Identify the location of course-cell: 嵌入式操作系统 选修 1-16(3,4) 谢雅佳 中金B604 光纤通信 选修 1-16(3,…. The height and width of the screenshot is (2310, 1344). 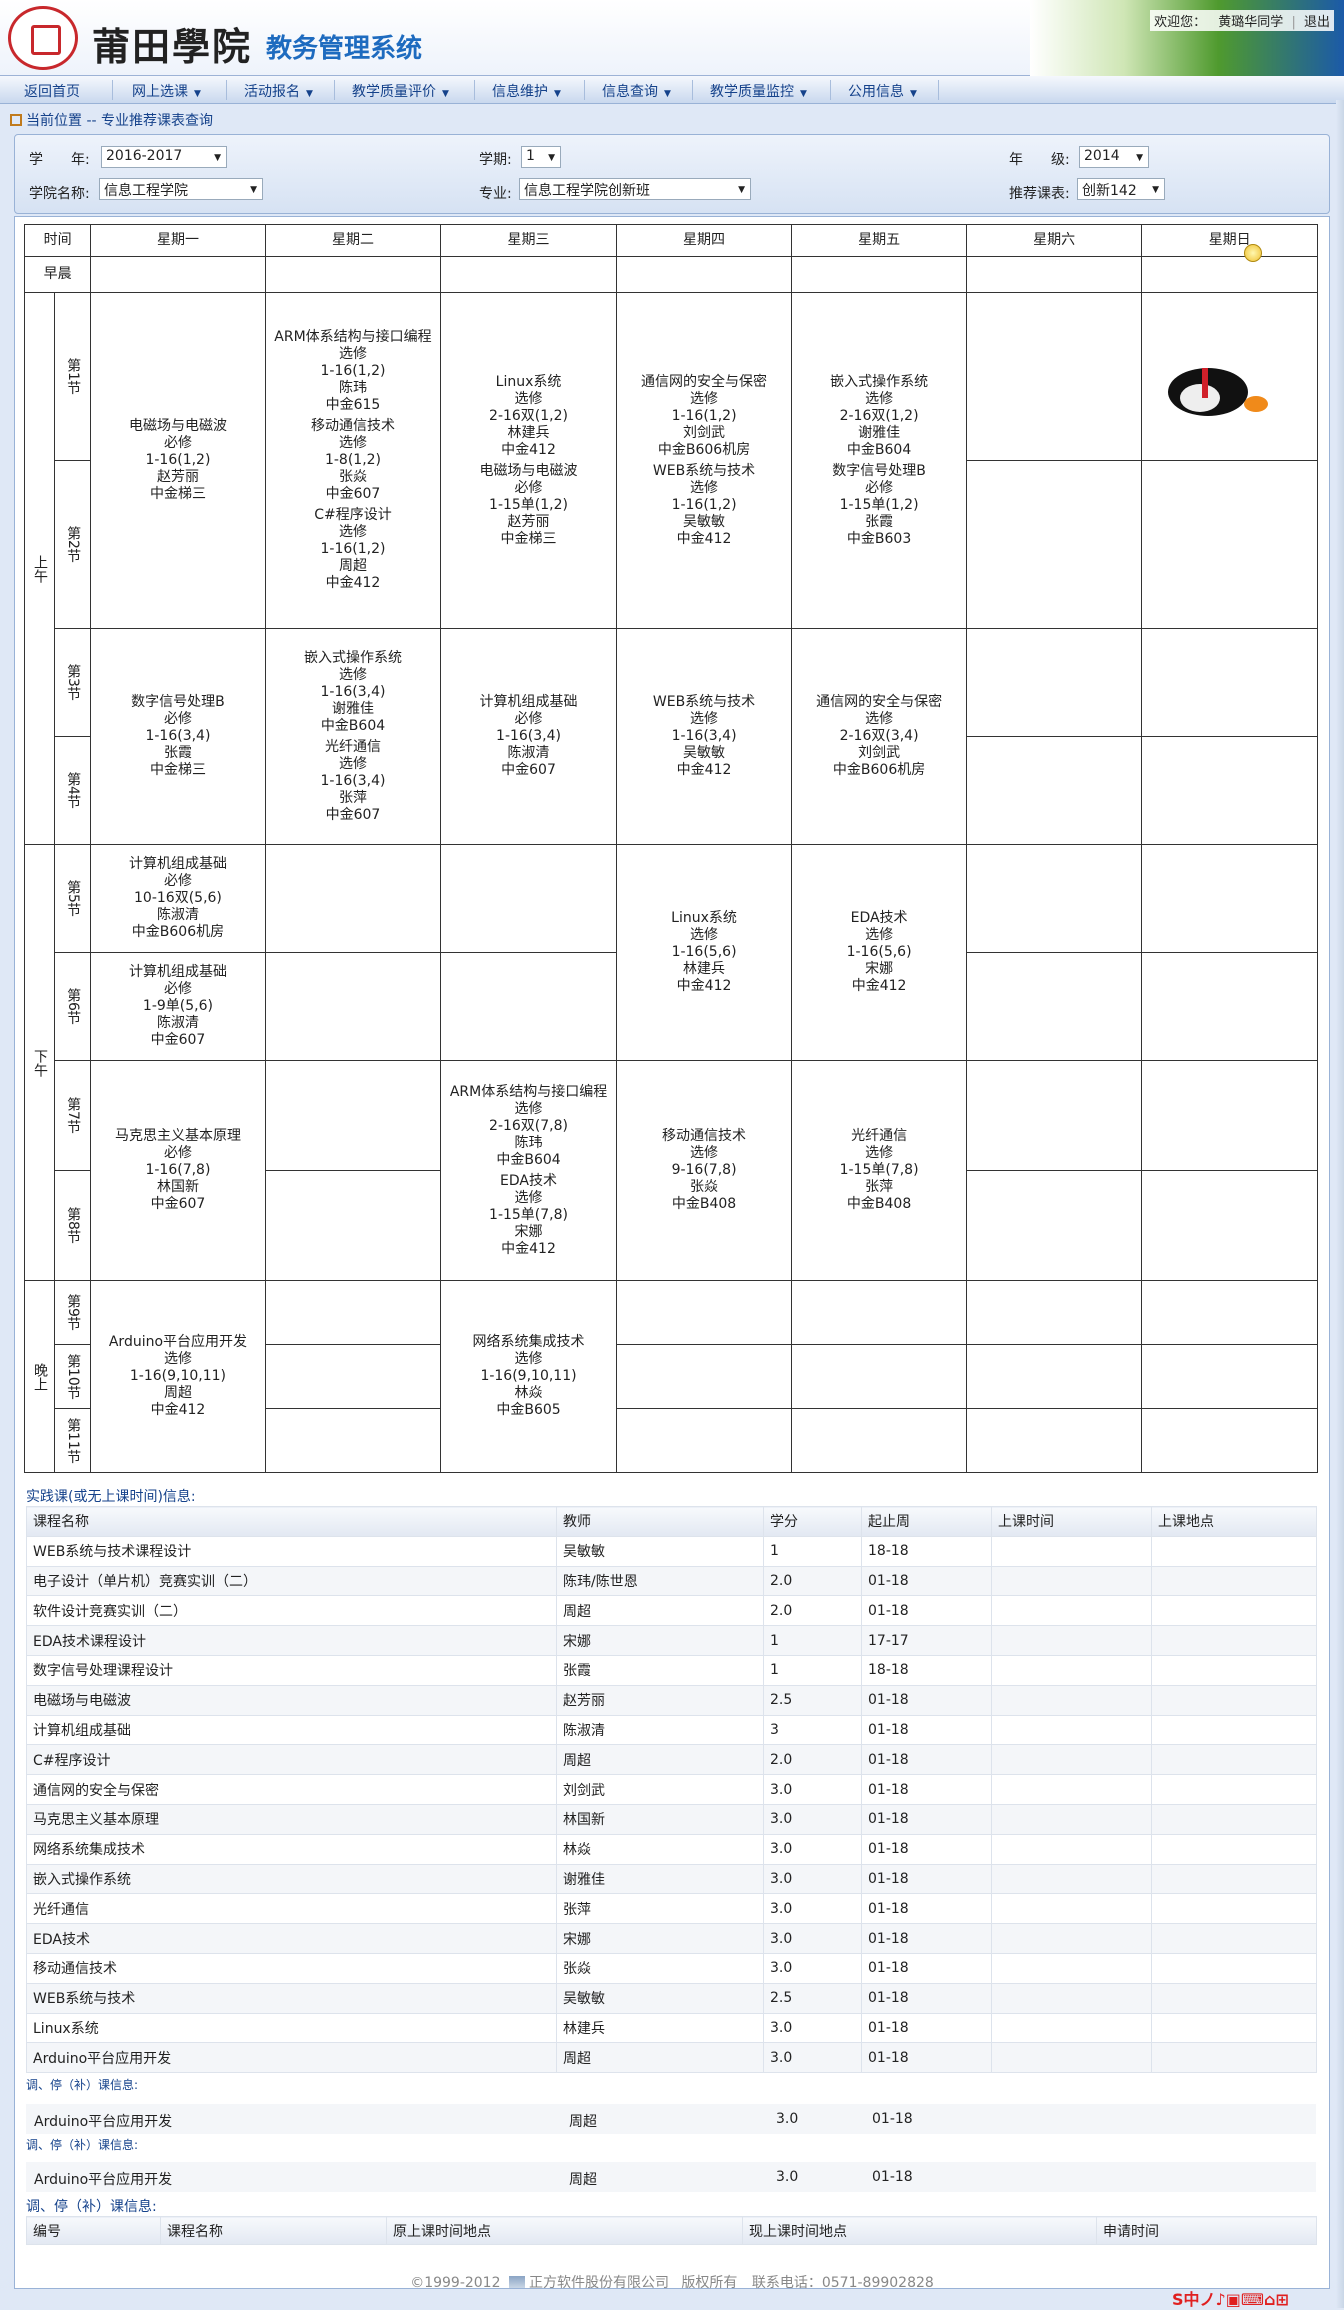
(353, 736).